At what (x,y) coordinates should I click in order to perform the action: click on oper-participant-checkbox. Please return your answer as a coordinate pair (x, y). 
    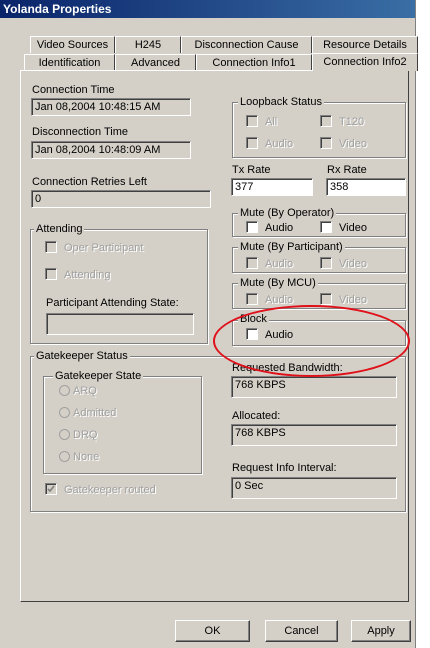
    Looking at the image, I should click on (51, 247).